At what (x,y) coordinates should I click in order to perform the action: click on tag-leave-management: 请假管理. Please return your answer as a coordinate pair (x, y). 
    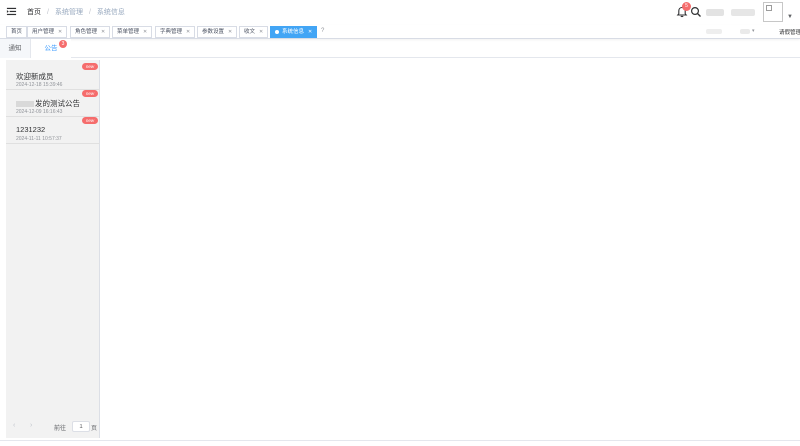
    Looking at the image, I should click on (789, 32).